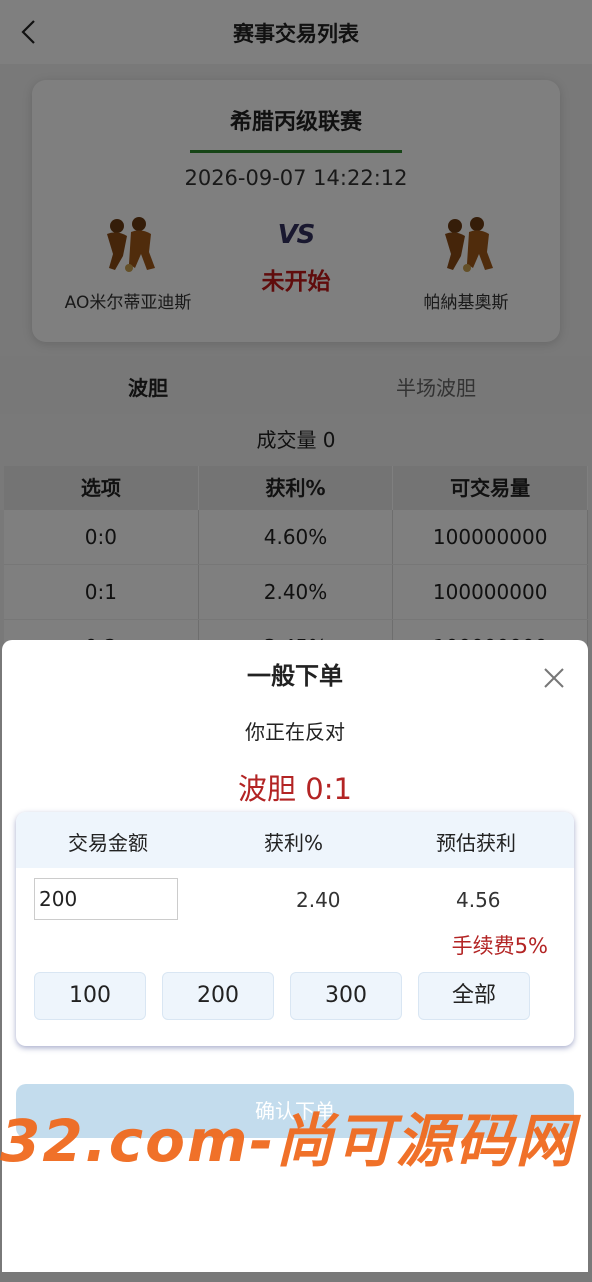 This screenshot has width=592, height=1282. What do you see at coordinates (346, 996) in the screenshot?
I see `quick-amount-300-button: 300` at bounding box center [346, 996].